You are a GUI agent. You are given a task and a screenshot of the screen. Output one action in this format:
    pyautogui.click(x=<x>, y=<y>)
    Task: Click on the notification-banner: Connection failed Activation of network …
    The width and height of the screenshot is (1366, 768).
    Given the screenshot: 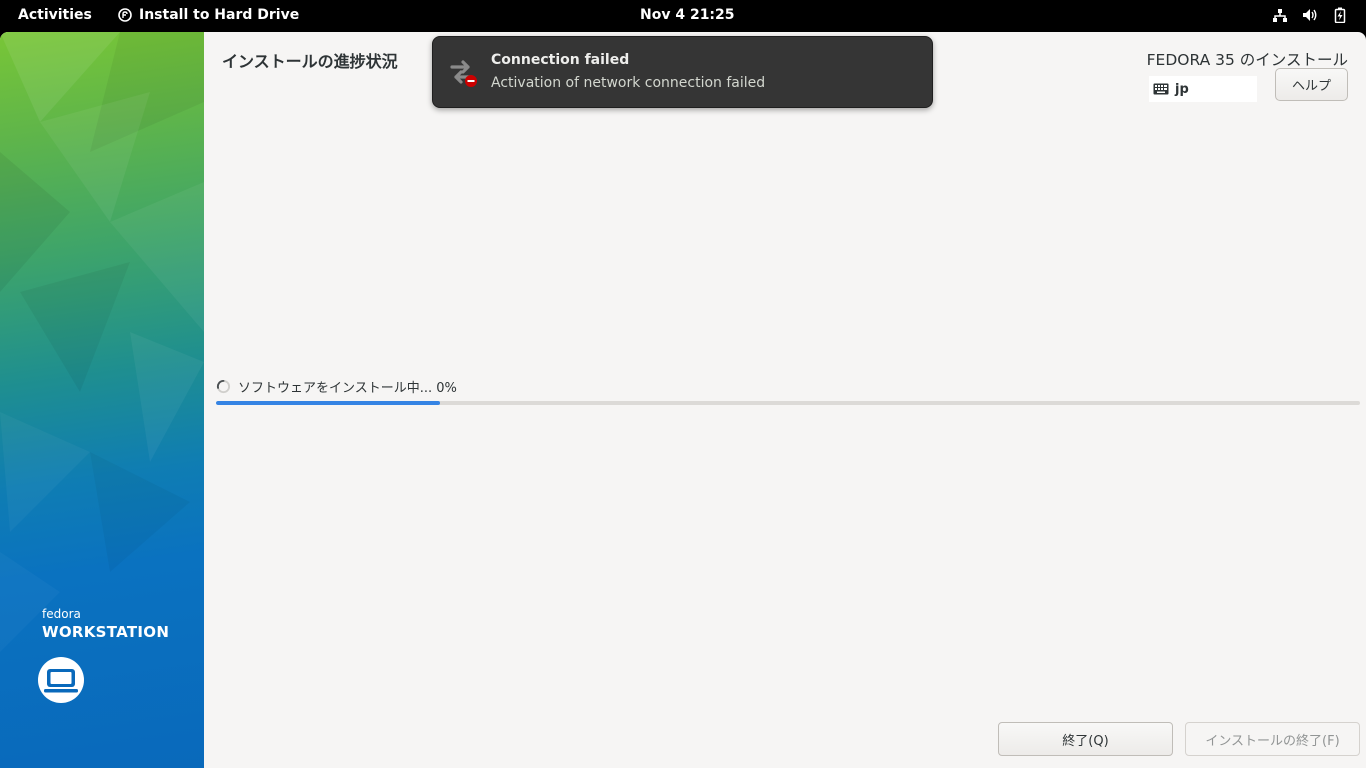 What is the action you would take?
    pyautogui.click(x=682, y=72)
    